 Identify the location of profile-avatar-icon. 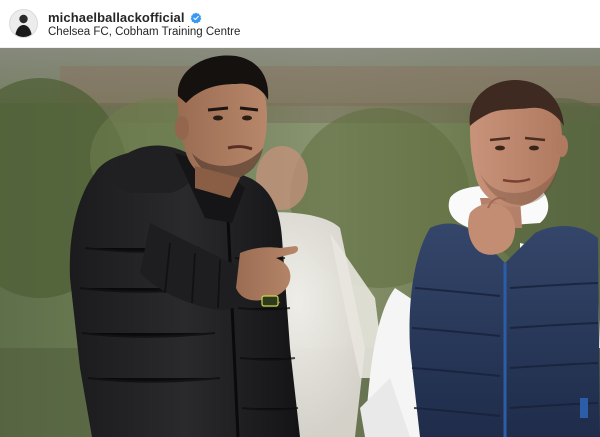
(23, 23).